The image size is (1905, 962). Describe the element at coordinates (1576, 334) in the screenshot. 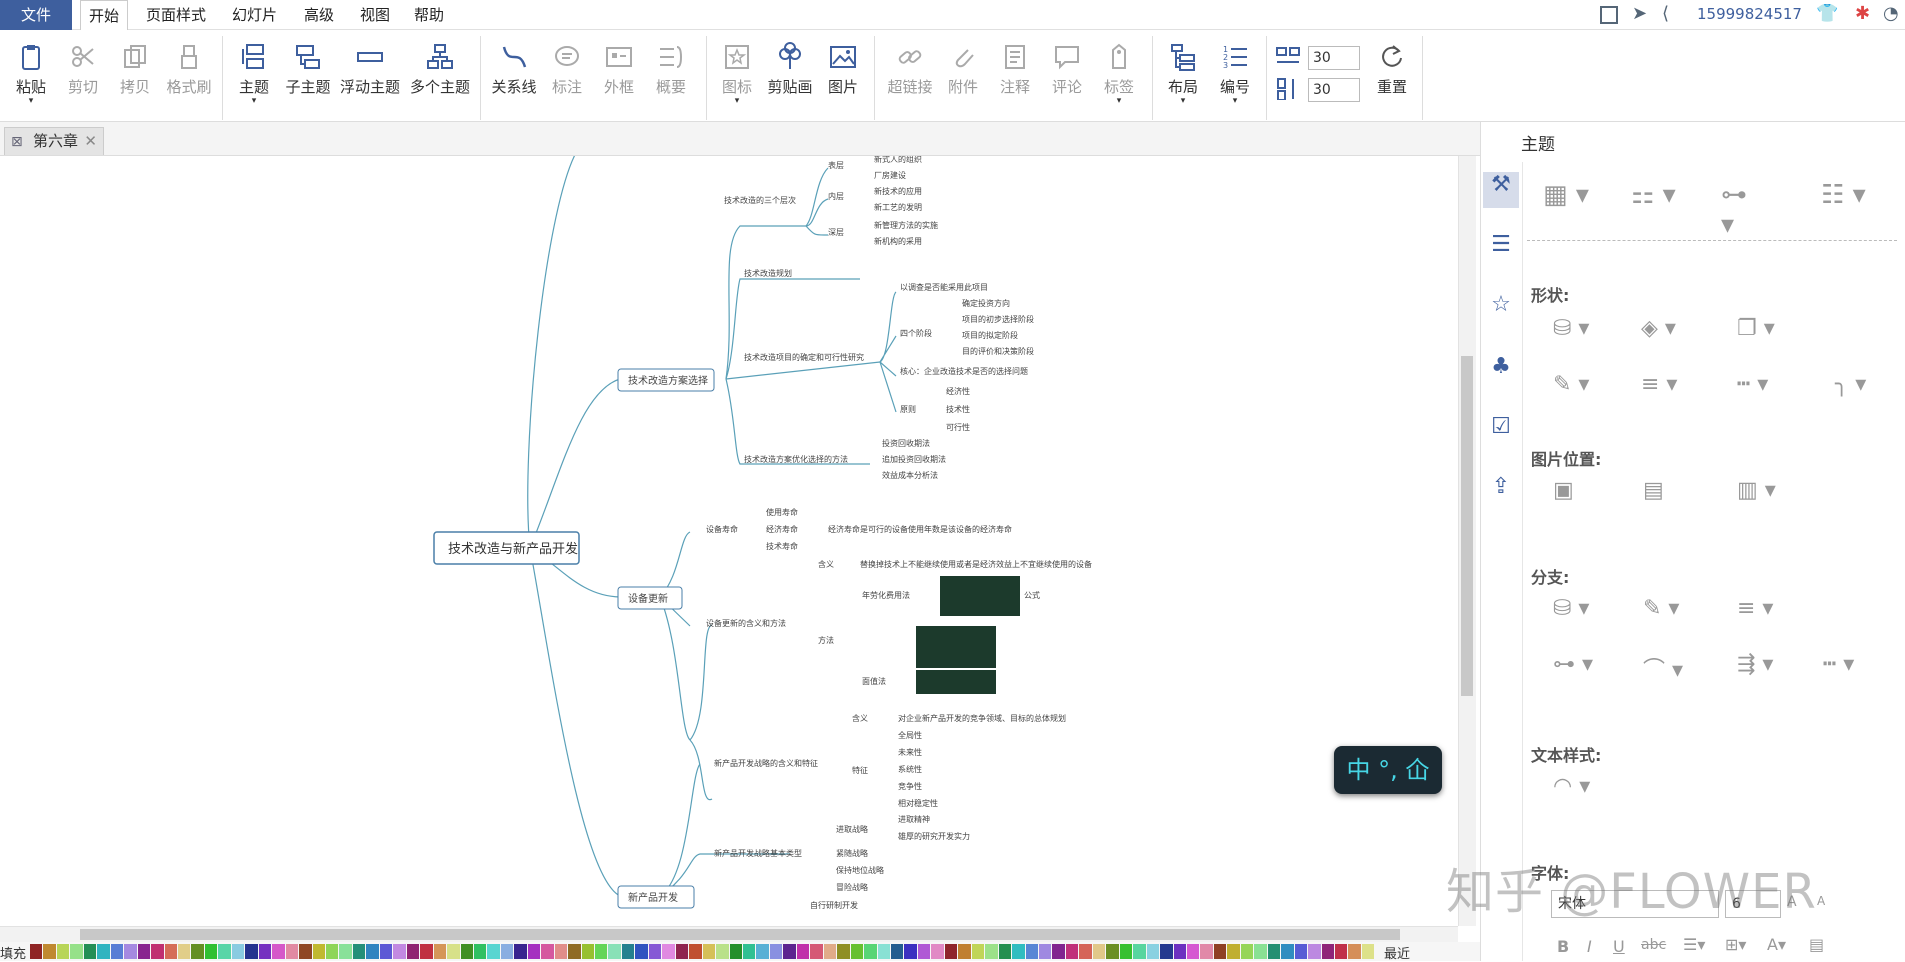

I see `fill-bucket-icon: ⛁ ▾` at that location.